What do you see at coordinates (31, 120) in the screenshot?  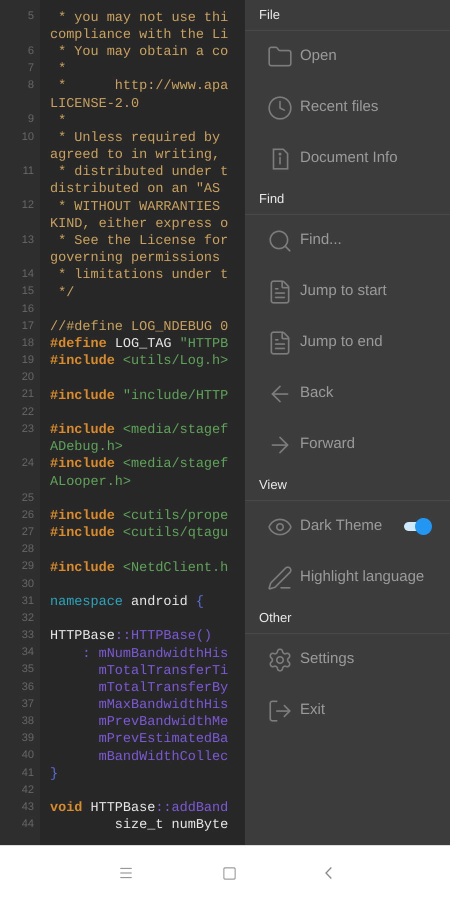 I see `line-number: 9` at bounding box center [31, 120].